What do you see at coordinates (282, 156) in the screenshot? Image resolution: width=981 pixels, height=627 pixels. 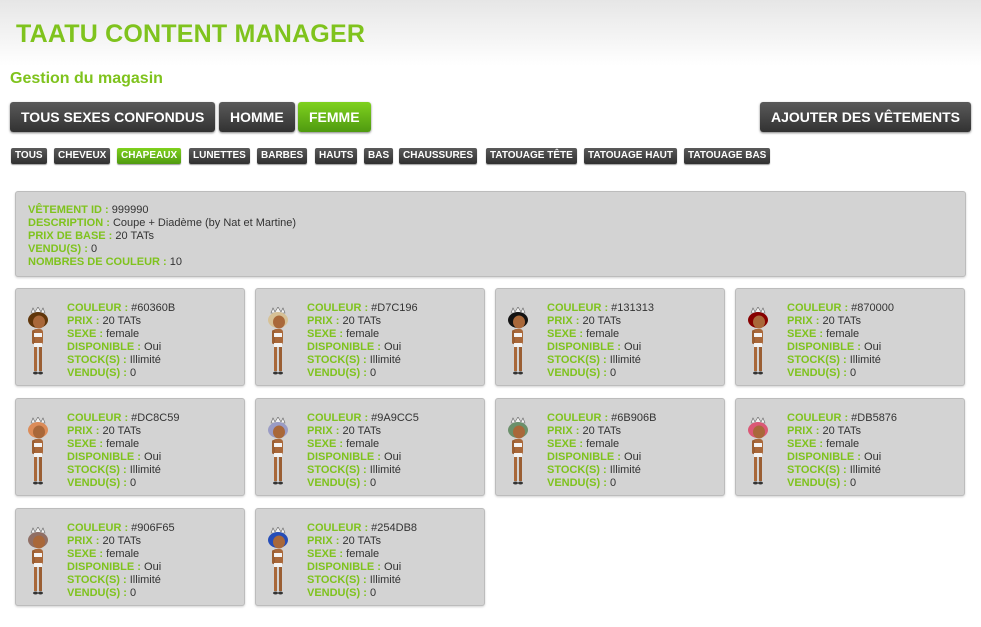 I see `category-barbes-button: BARBES` at bounding box center [282, 156].